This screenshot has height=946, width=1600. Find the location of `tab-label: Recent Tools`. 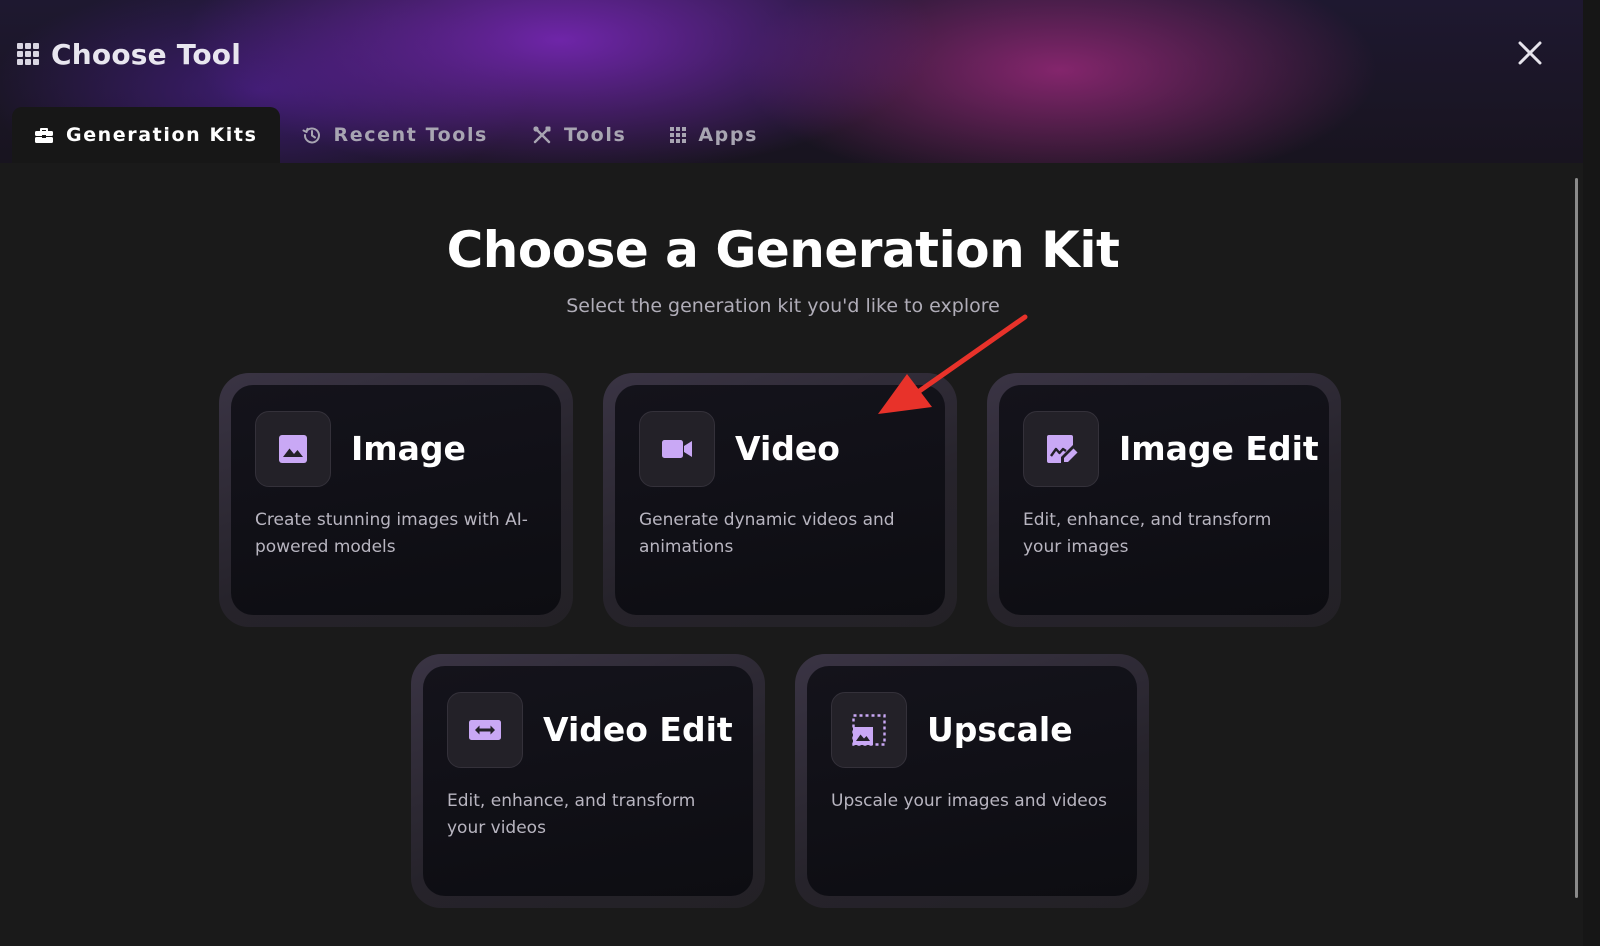

tab-label: Recent Tools is located at coordinates (410, 135).